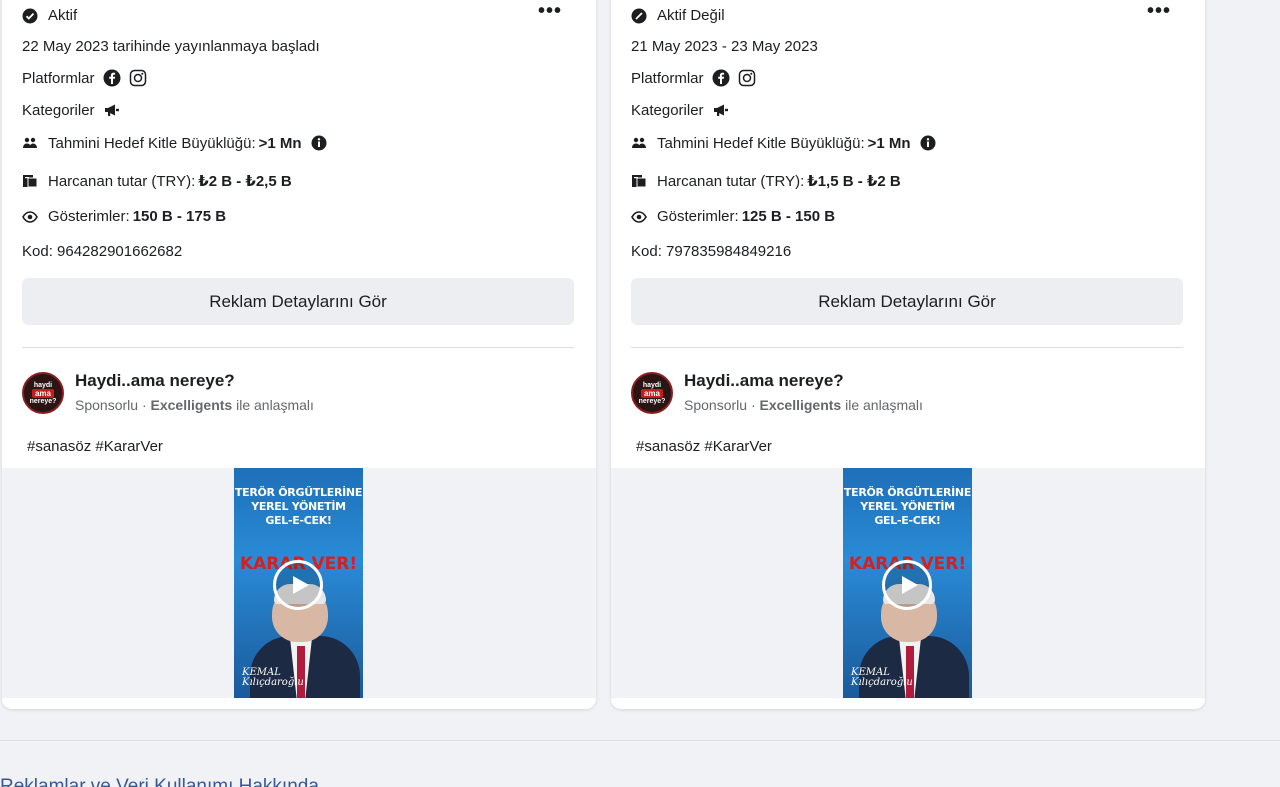 This screenshot has height=787, width=1280. I want to click on ad-id: Kod: 964282901662682, so click(102, 251).